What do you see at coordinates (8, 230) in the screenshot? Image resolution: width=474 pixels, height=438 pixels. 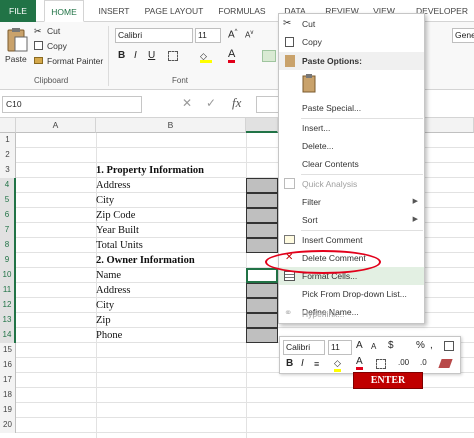 I see `row-header: 7` at bounding box center [8, 230].